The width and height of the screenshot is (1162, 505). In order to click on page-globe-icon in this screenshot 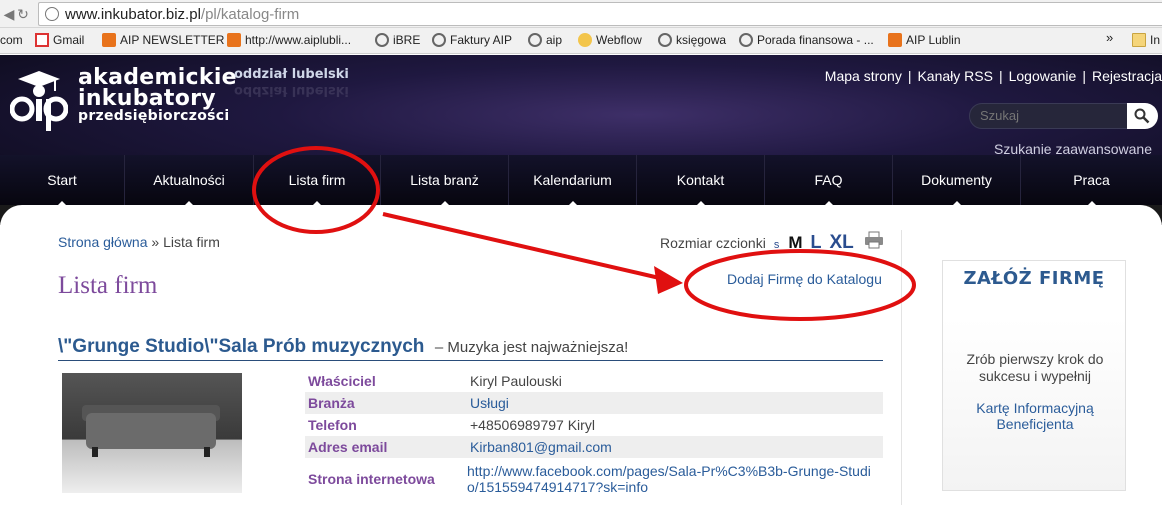, I will do `click(52, 14)`.